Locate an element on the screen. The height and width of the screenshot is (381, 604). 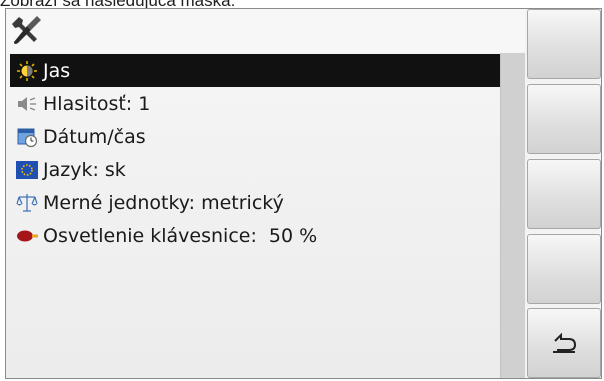
menu-item-value: metrický is located at coordinates (242, 202).